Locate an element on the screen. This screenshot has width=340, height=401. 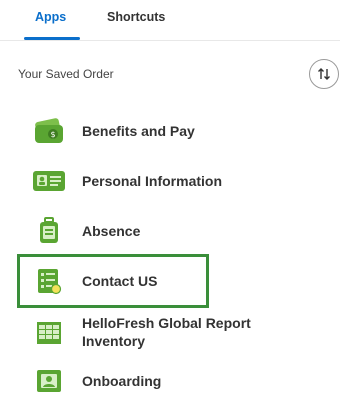
tab-apps: Apps is located at coordinates (50, 17).